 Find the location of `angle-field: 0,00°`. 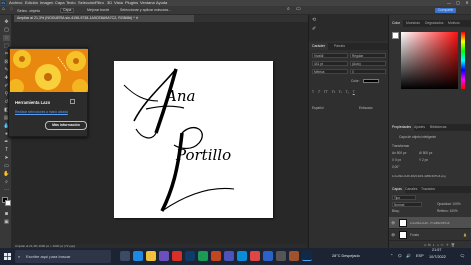

angle-field: 0,00° is located at coordinates (395, 167).